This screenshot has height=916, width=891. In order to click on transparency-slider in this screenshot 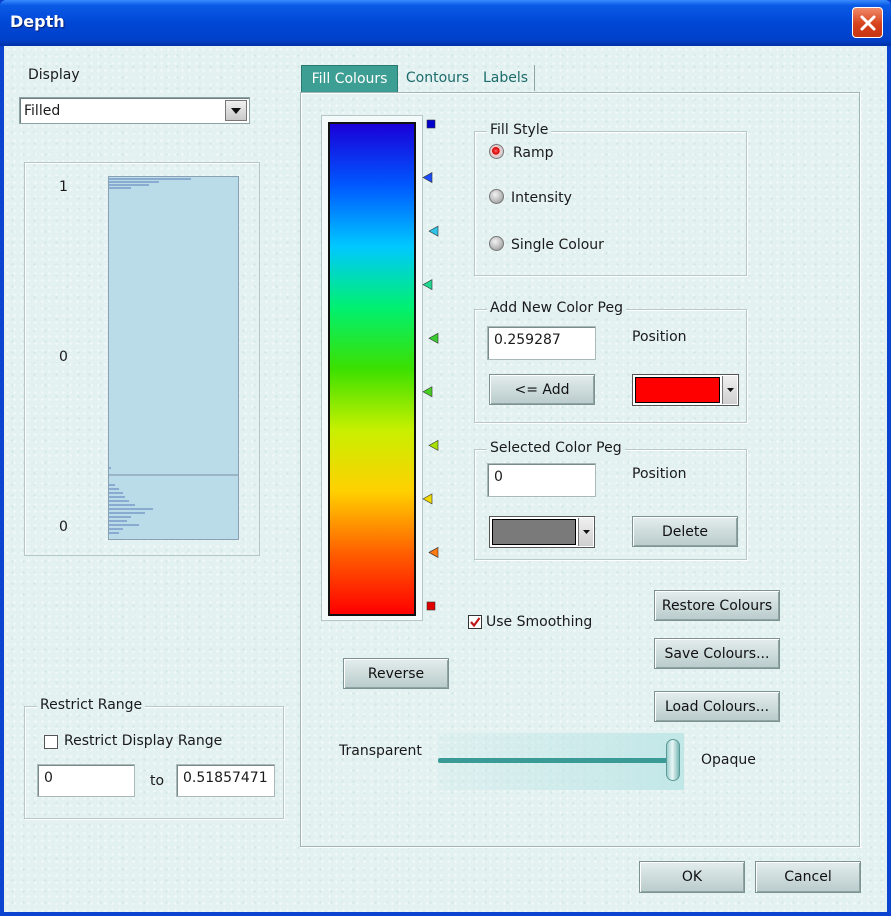, I will do `click(561, 761)`.